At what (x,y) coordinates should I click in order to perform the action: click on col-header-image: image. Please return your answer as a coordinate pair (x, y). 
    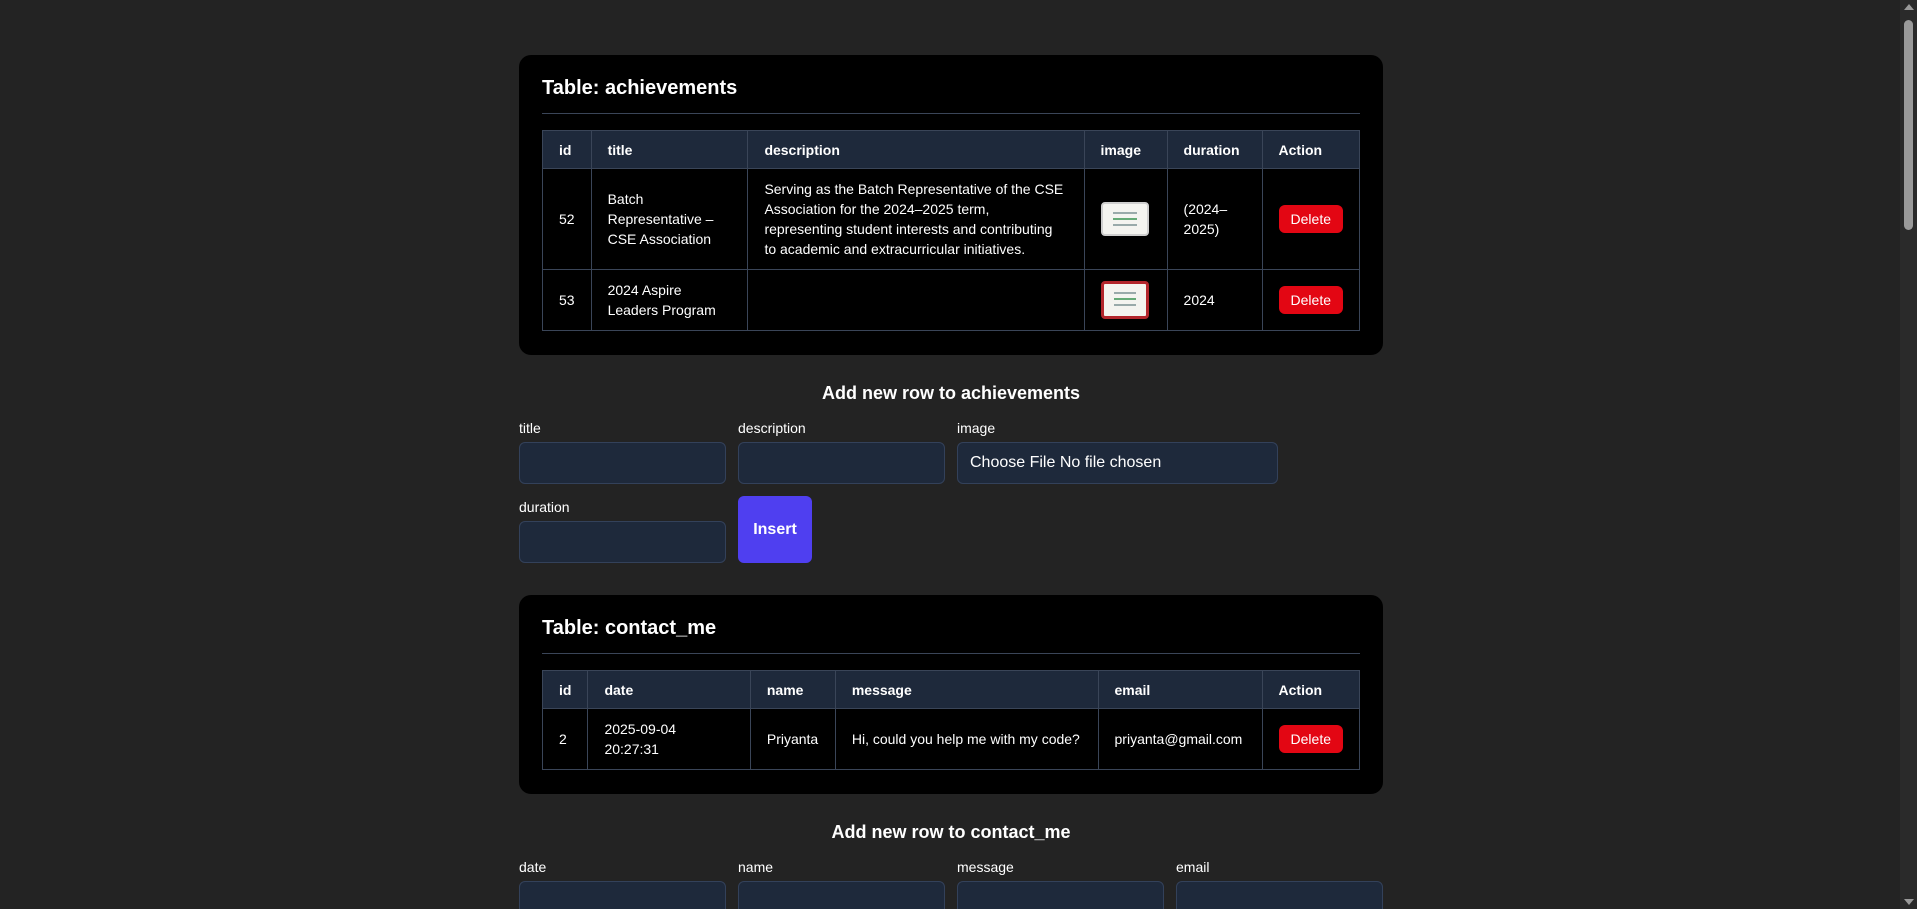
    Looking at the image, I should click on (1125, 149).